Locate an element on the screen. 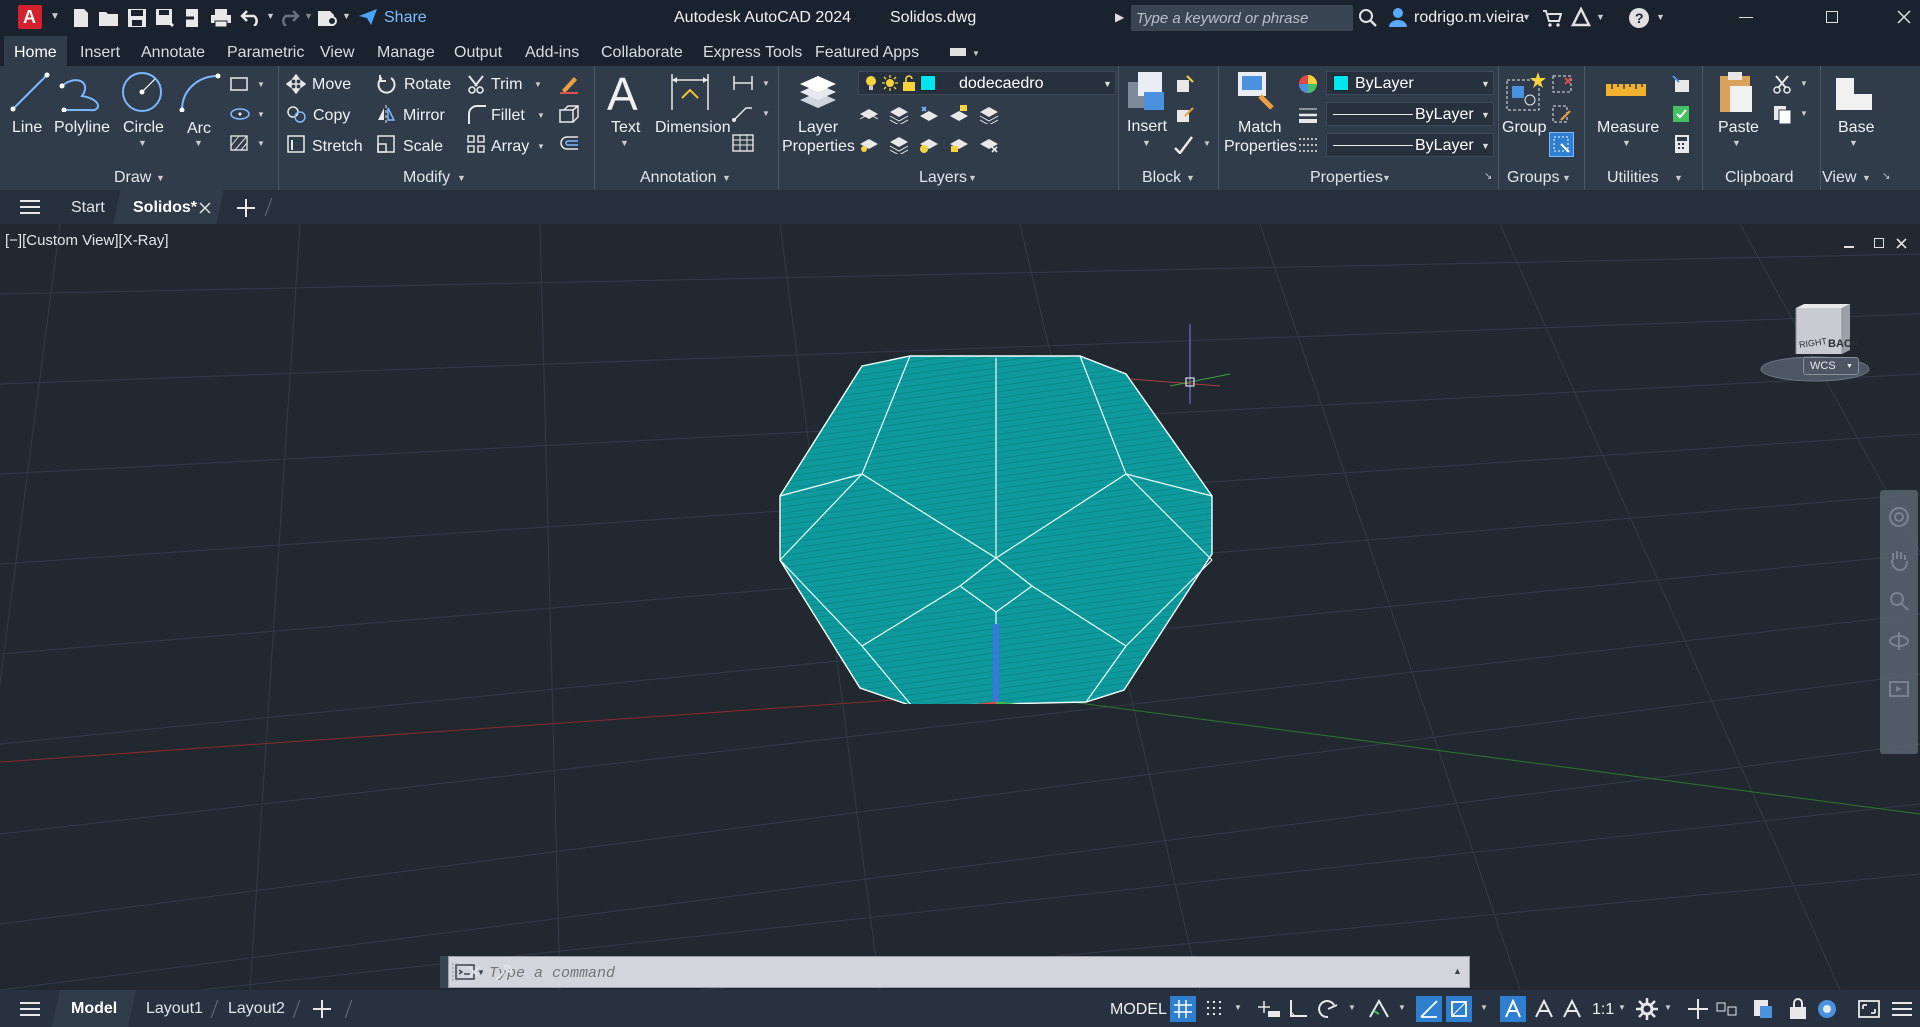 The image size is (1920, 1027). lineweight-icon is located at coordinates (1308, 115).